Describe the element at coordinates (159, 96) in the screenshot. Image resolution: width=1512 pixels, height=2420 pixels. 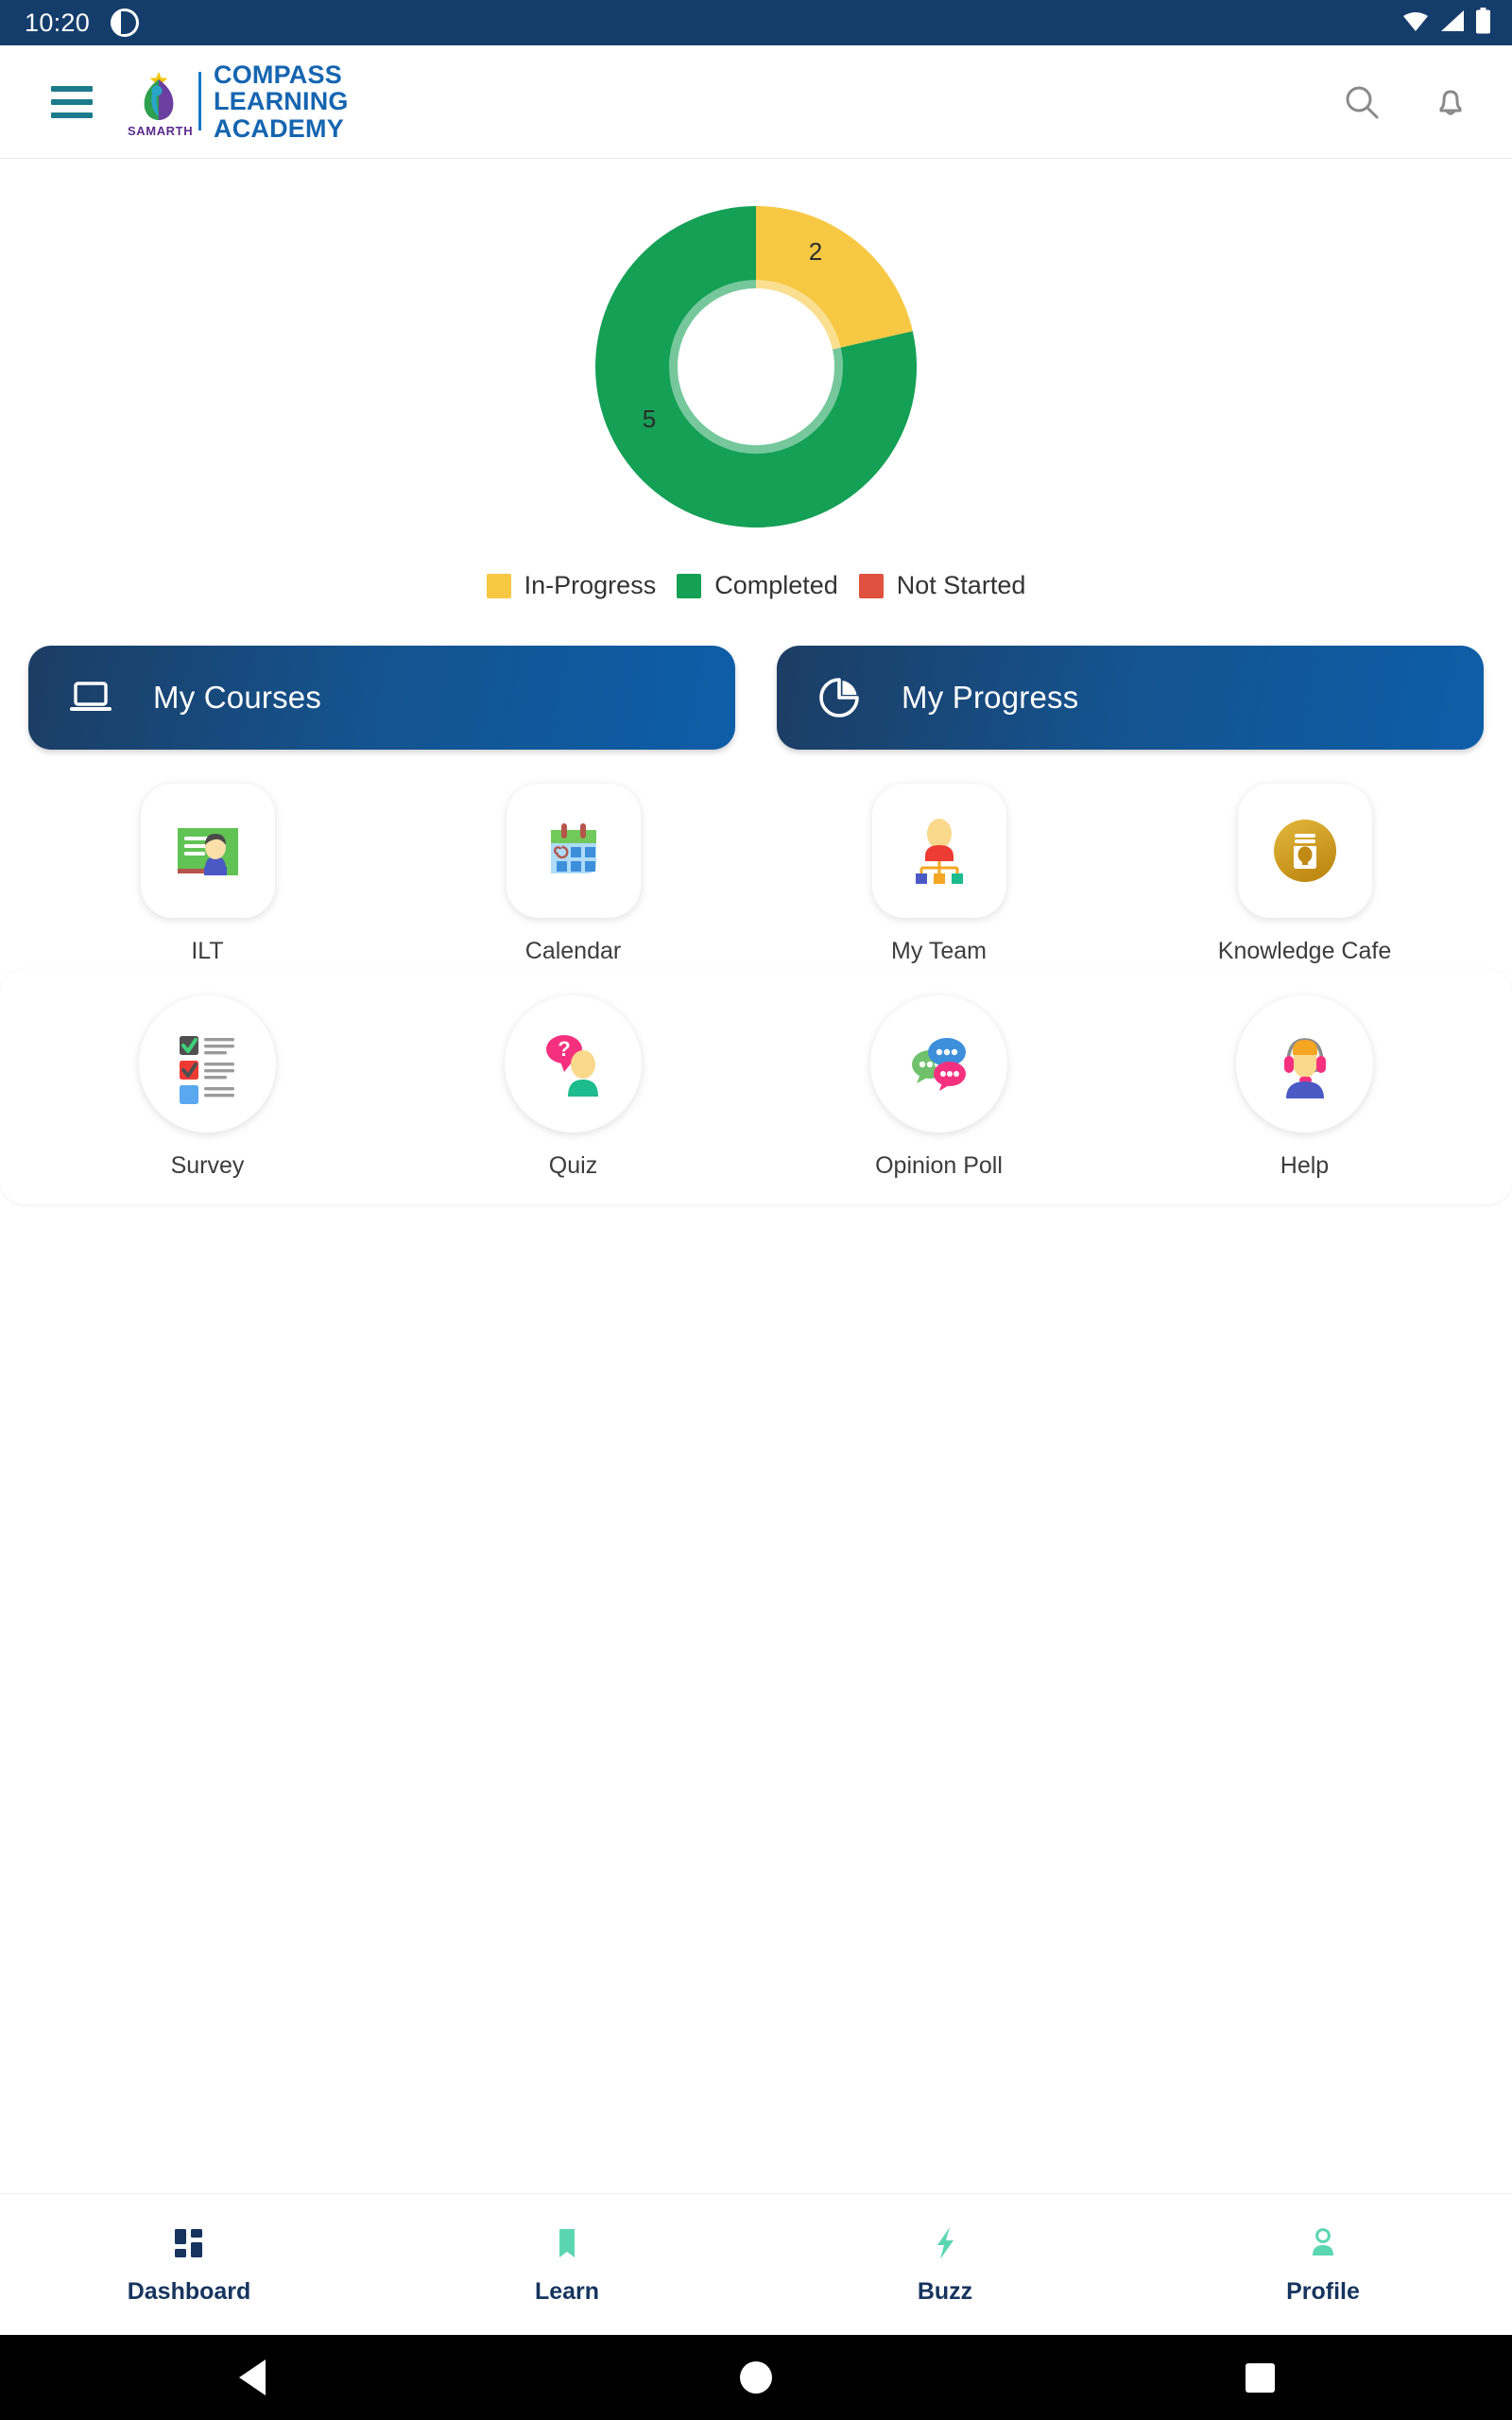
I see `samarth-emblem-icon` at that location.